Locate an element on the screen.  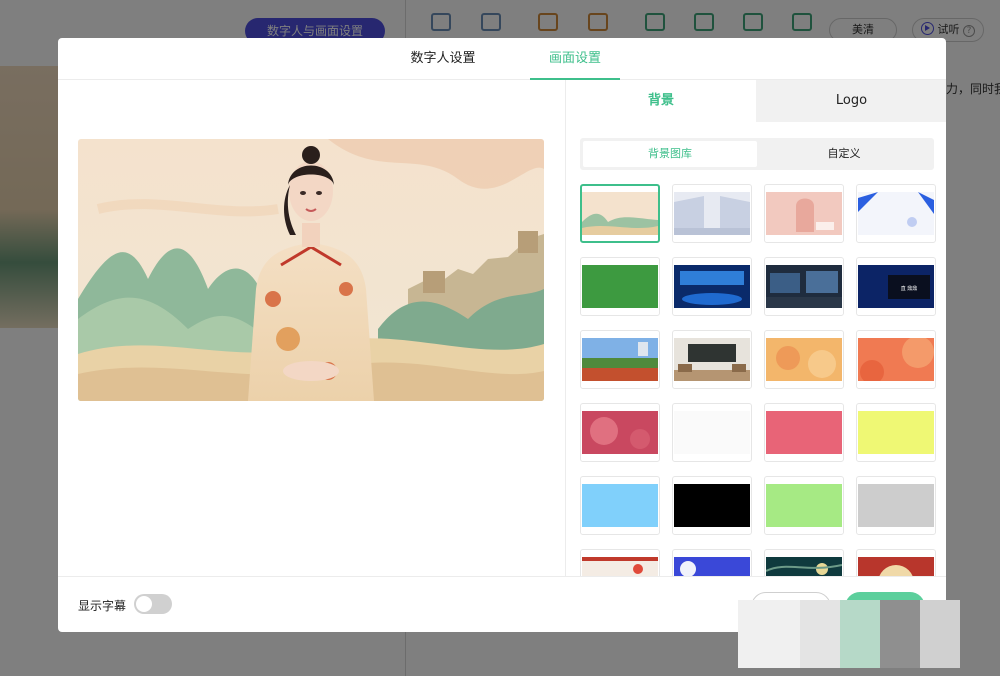
background-thumb-plain-white is located at coordinates (712, 432).